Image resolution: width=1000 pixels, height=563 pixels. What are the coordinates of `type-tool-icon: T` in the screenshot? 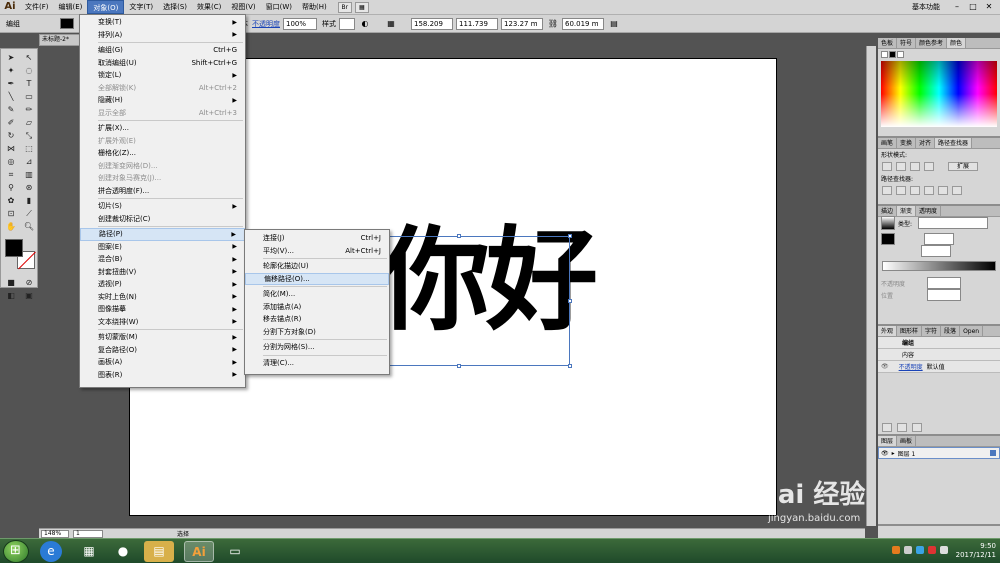 It's located at (29, 83).